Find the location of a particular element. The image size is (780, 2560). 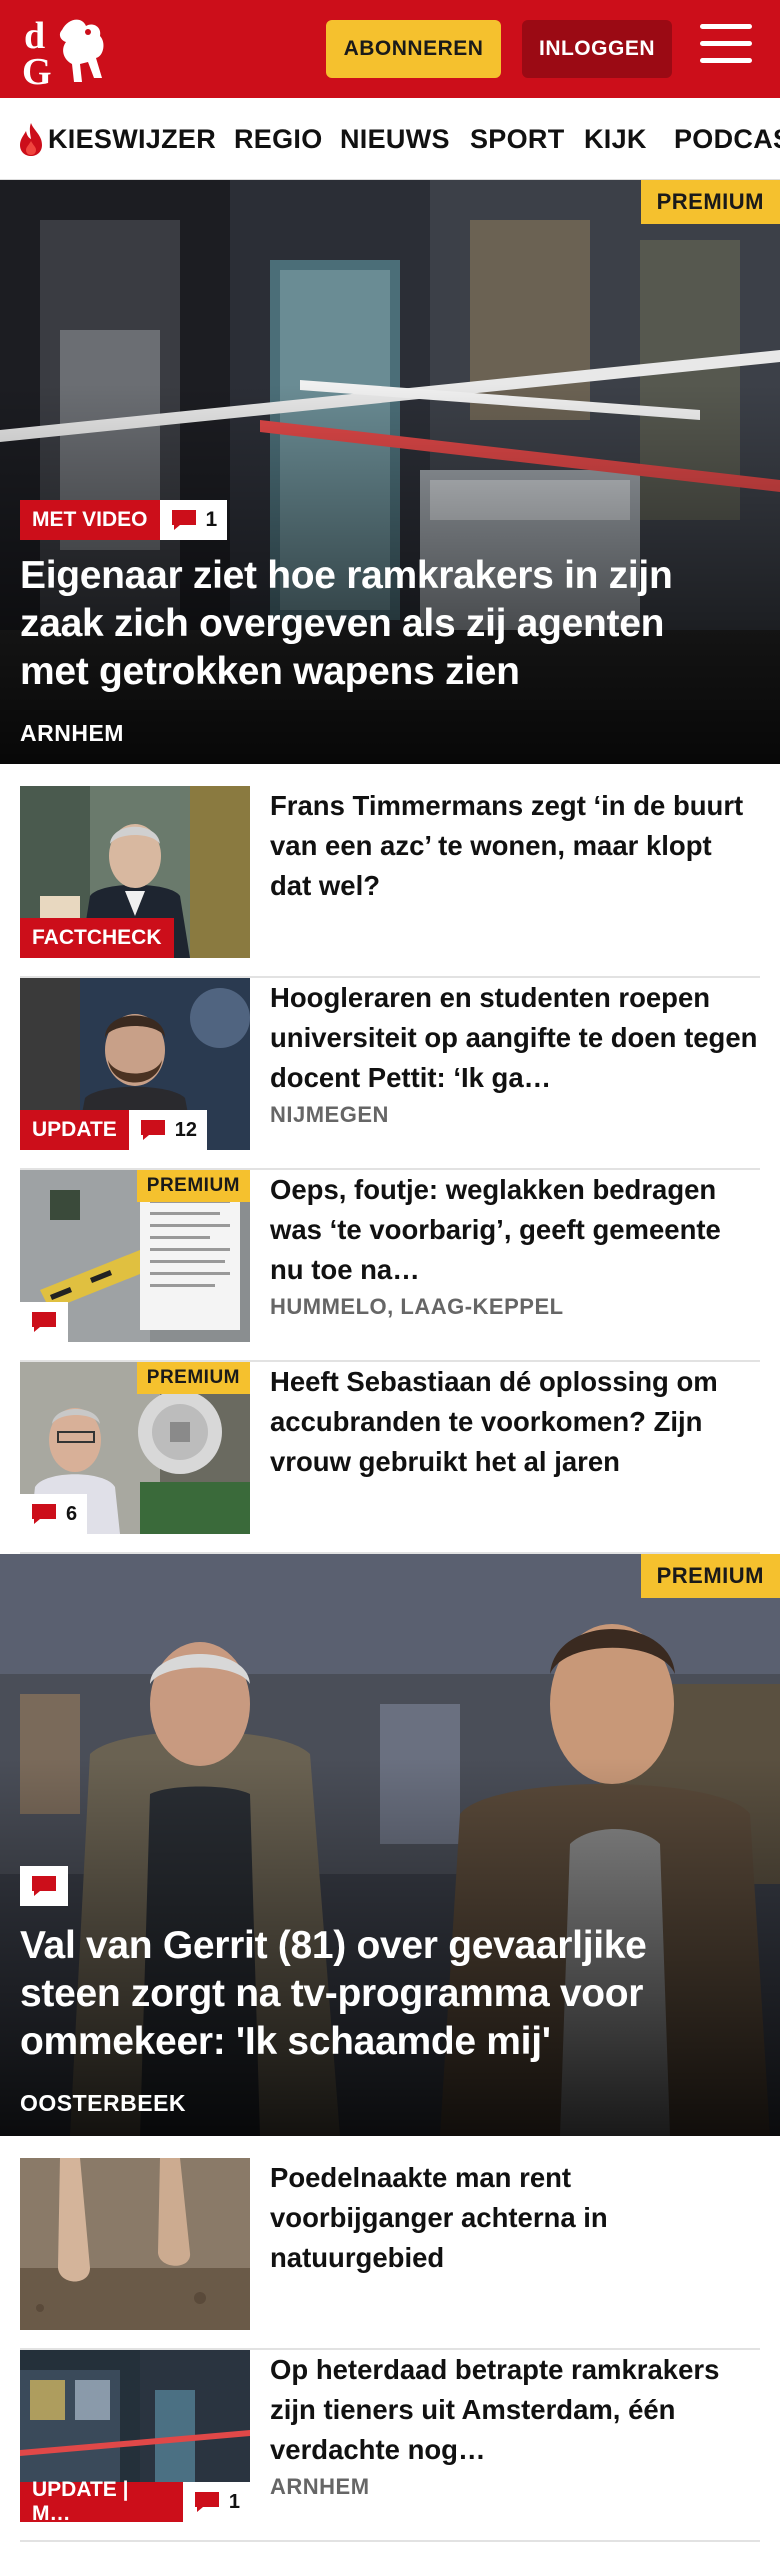

article-thumbnail is located at coordinates (135, 2244).